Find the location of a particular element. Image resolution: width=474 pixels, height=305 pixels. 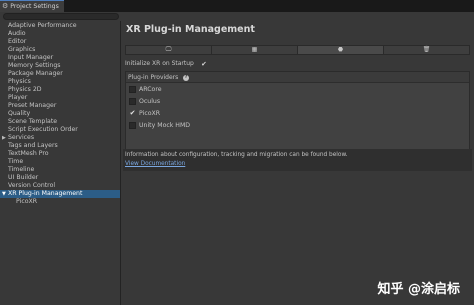

tab-uwp: ▦ is located at coordinates (254, 50).